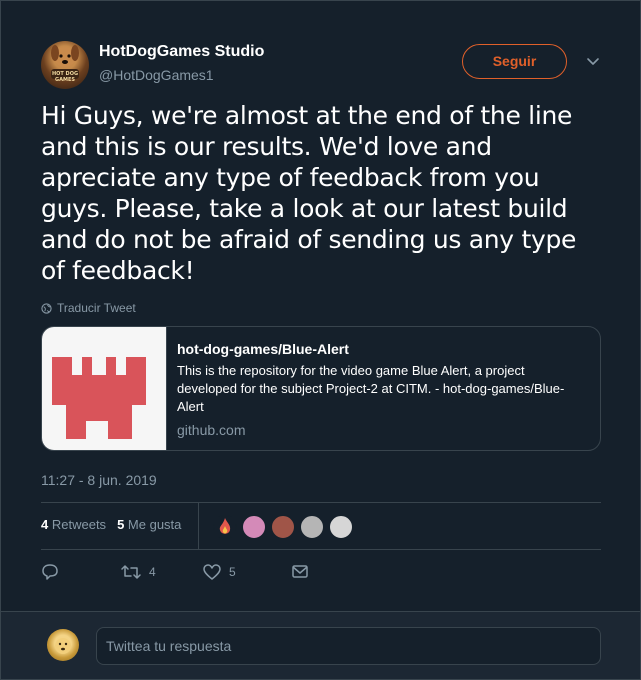 This screenshot has height=680, width=641. I want to click on like-action: 5, so click(247, 572).